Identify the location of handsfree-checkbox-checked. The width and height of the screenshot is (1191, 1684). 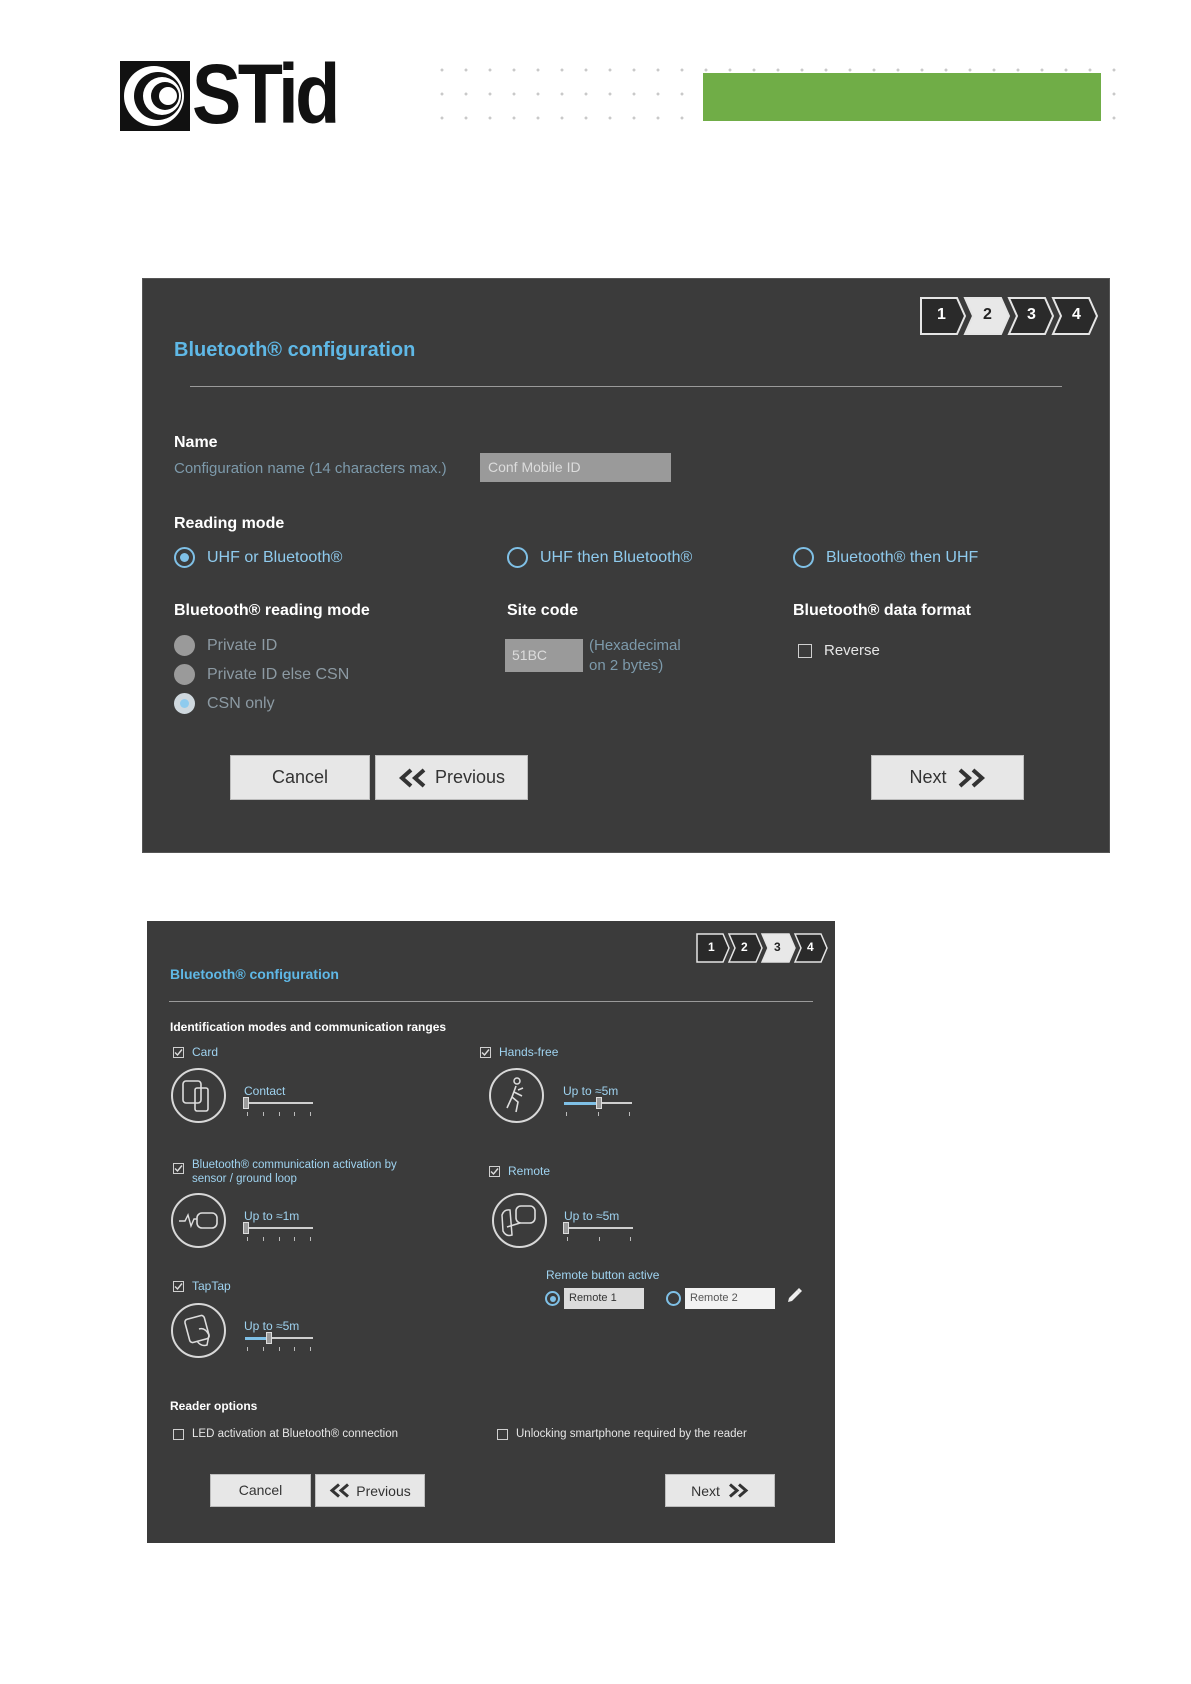
(485, 1052).